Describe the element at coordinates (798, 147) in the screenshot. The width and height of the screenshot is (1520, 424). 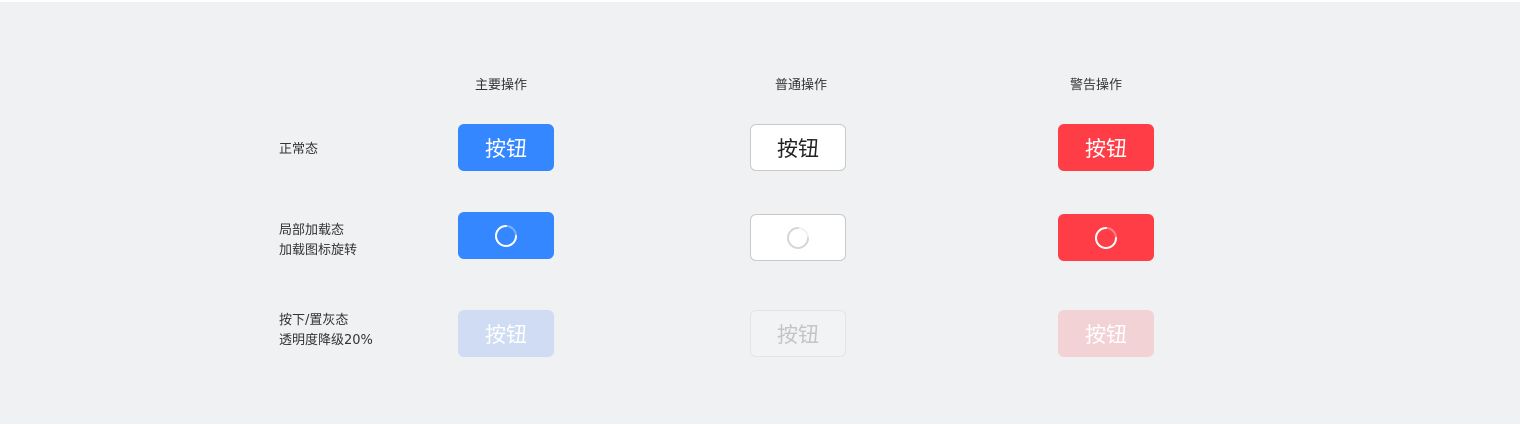
I see `normal-button: 按钮` at that location.